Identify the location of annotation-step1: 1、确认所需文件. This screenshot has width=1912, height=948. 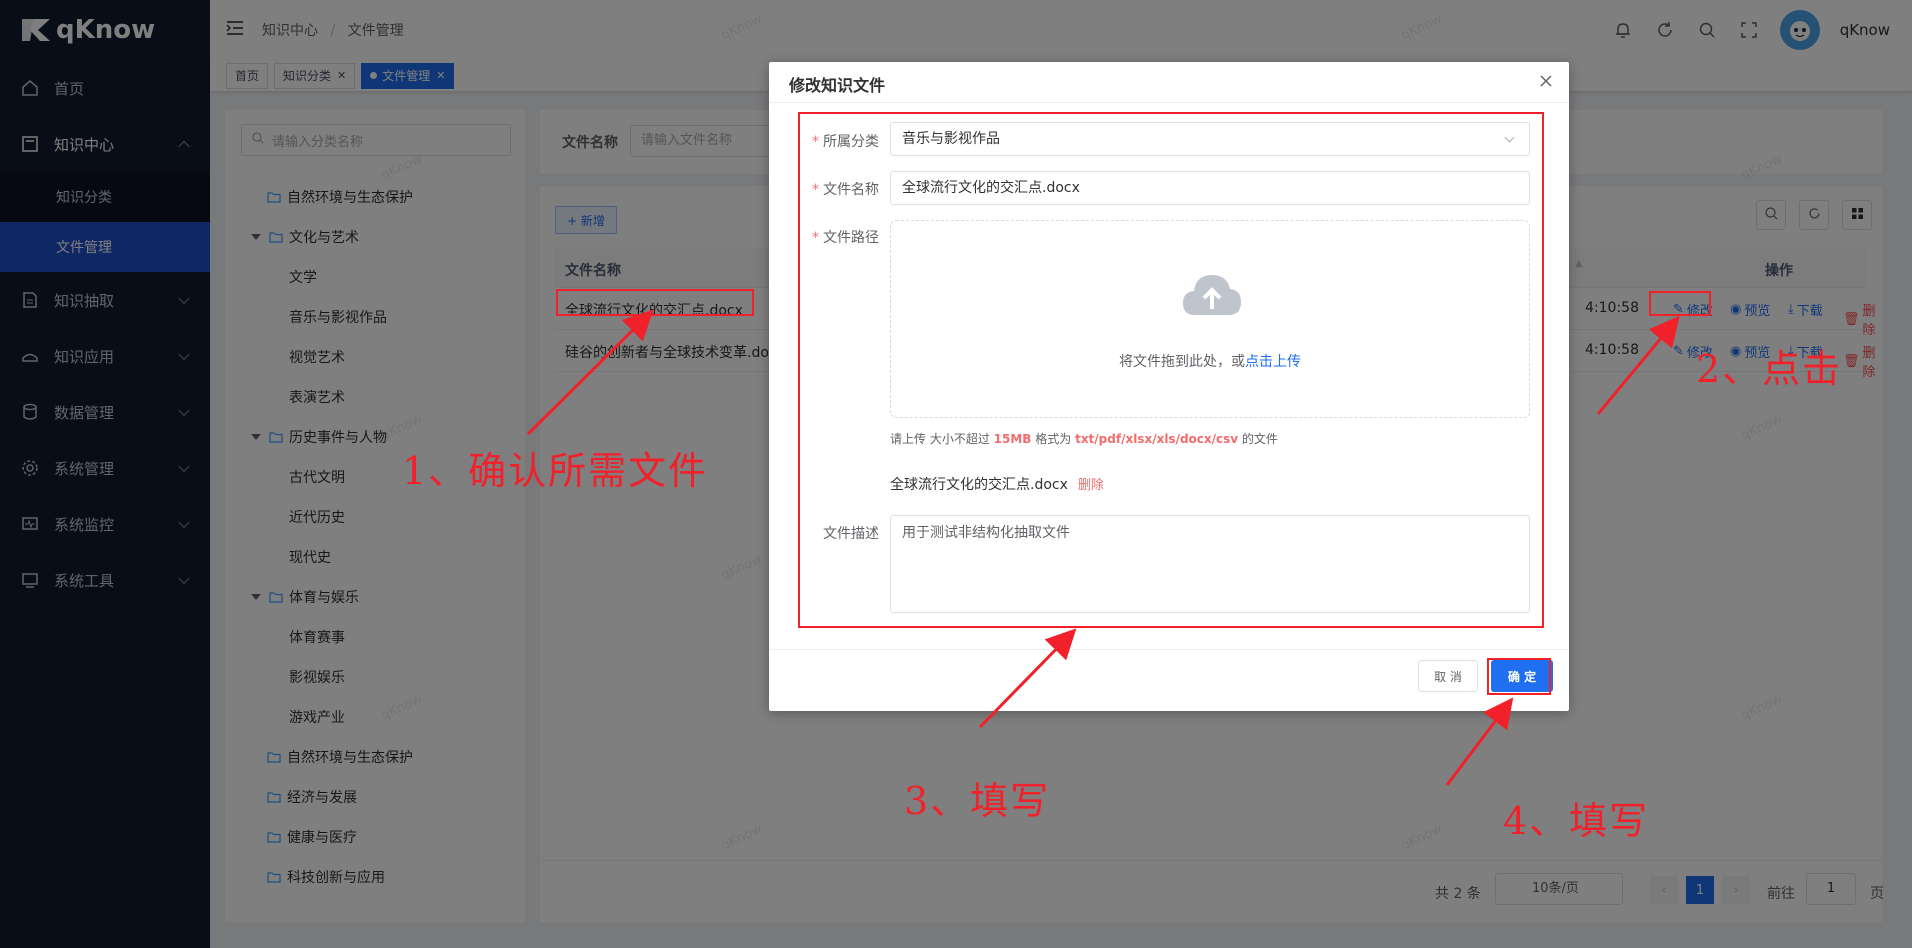
(555, 471).